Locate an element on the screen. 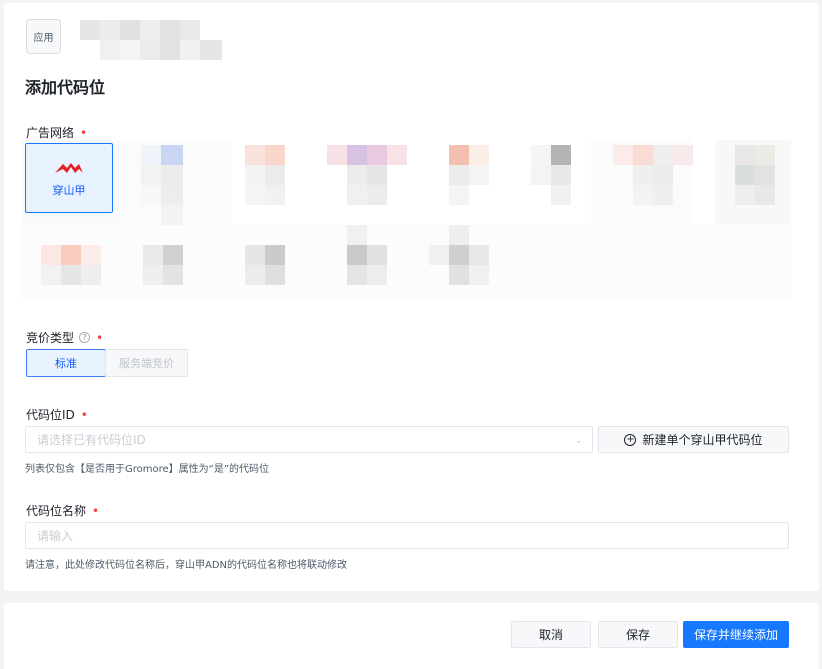 The width and height of the screenshot is (822, 669). bidding-type-label: 竞价类型 ? • is located at coordinates (65, 338).